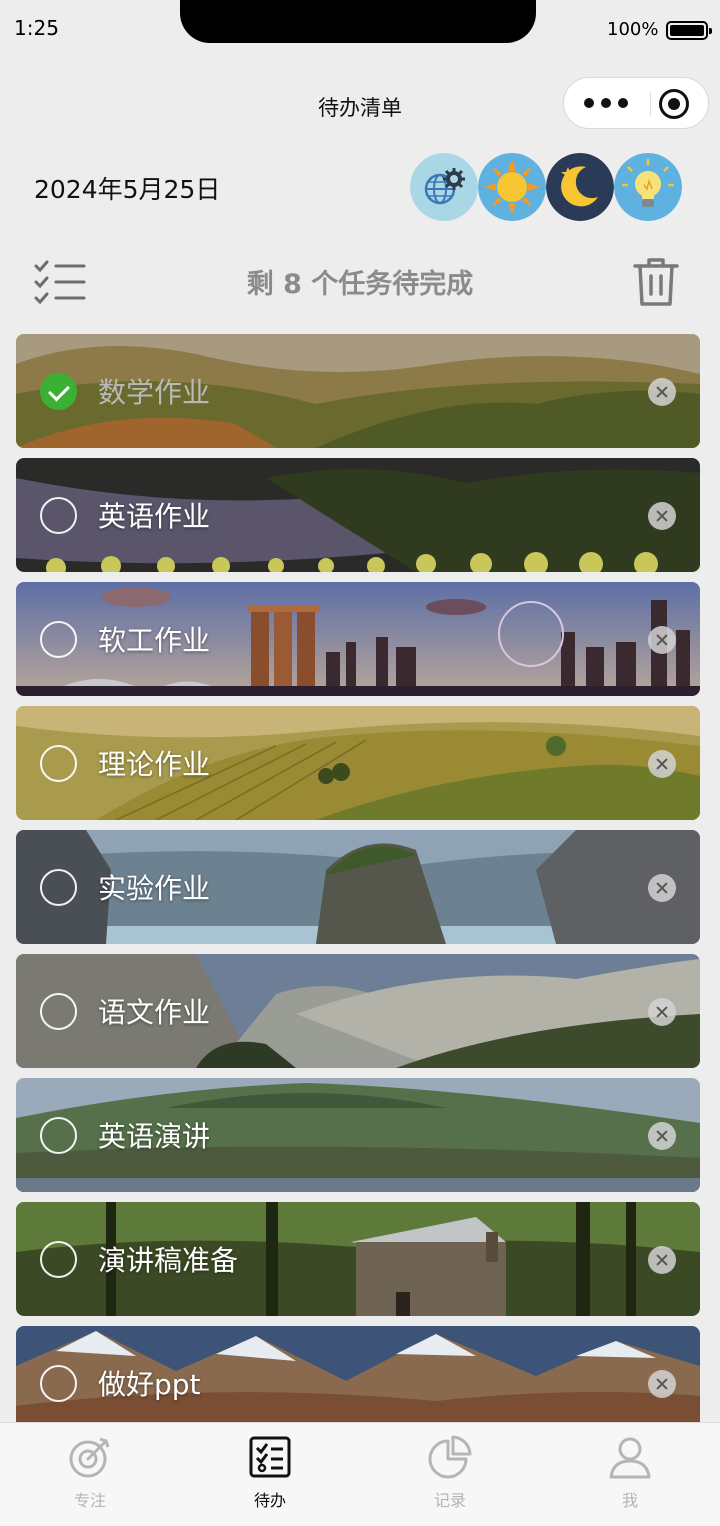 Image resolution: width=720 pixels, height=1526 pixels. Describe the element at coordinates (650, 104) in the screenshot. I see `capsule-divider` at that location.